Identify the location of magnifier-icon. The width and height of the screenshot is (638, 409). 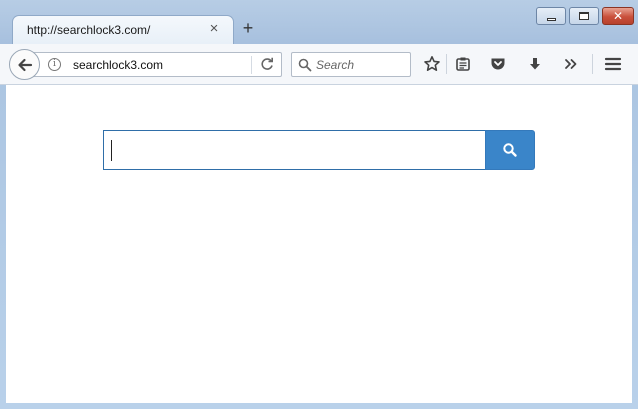
(510, 150).